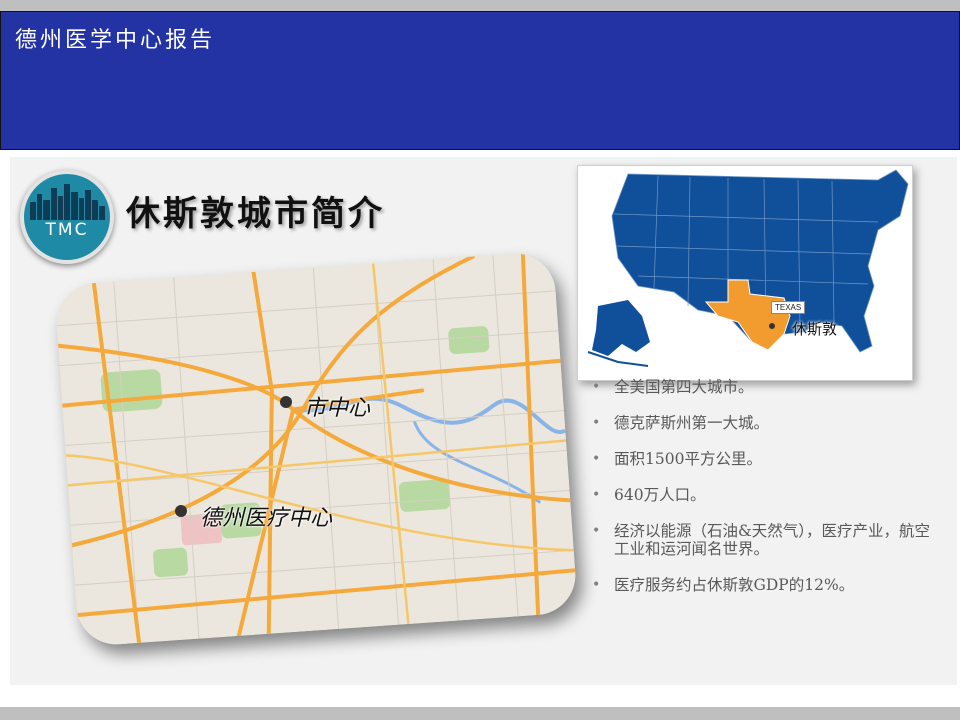  Describe the element at coordinates (815, 329) in the screenshot. I see `houston-label: 休斯敦` at that location.